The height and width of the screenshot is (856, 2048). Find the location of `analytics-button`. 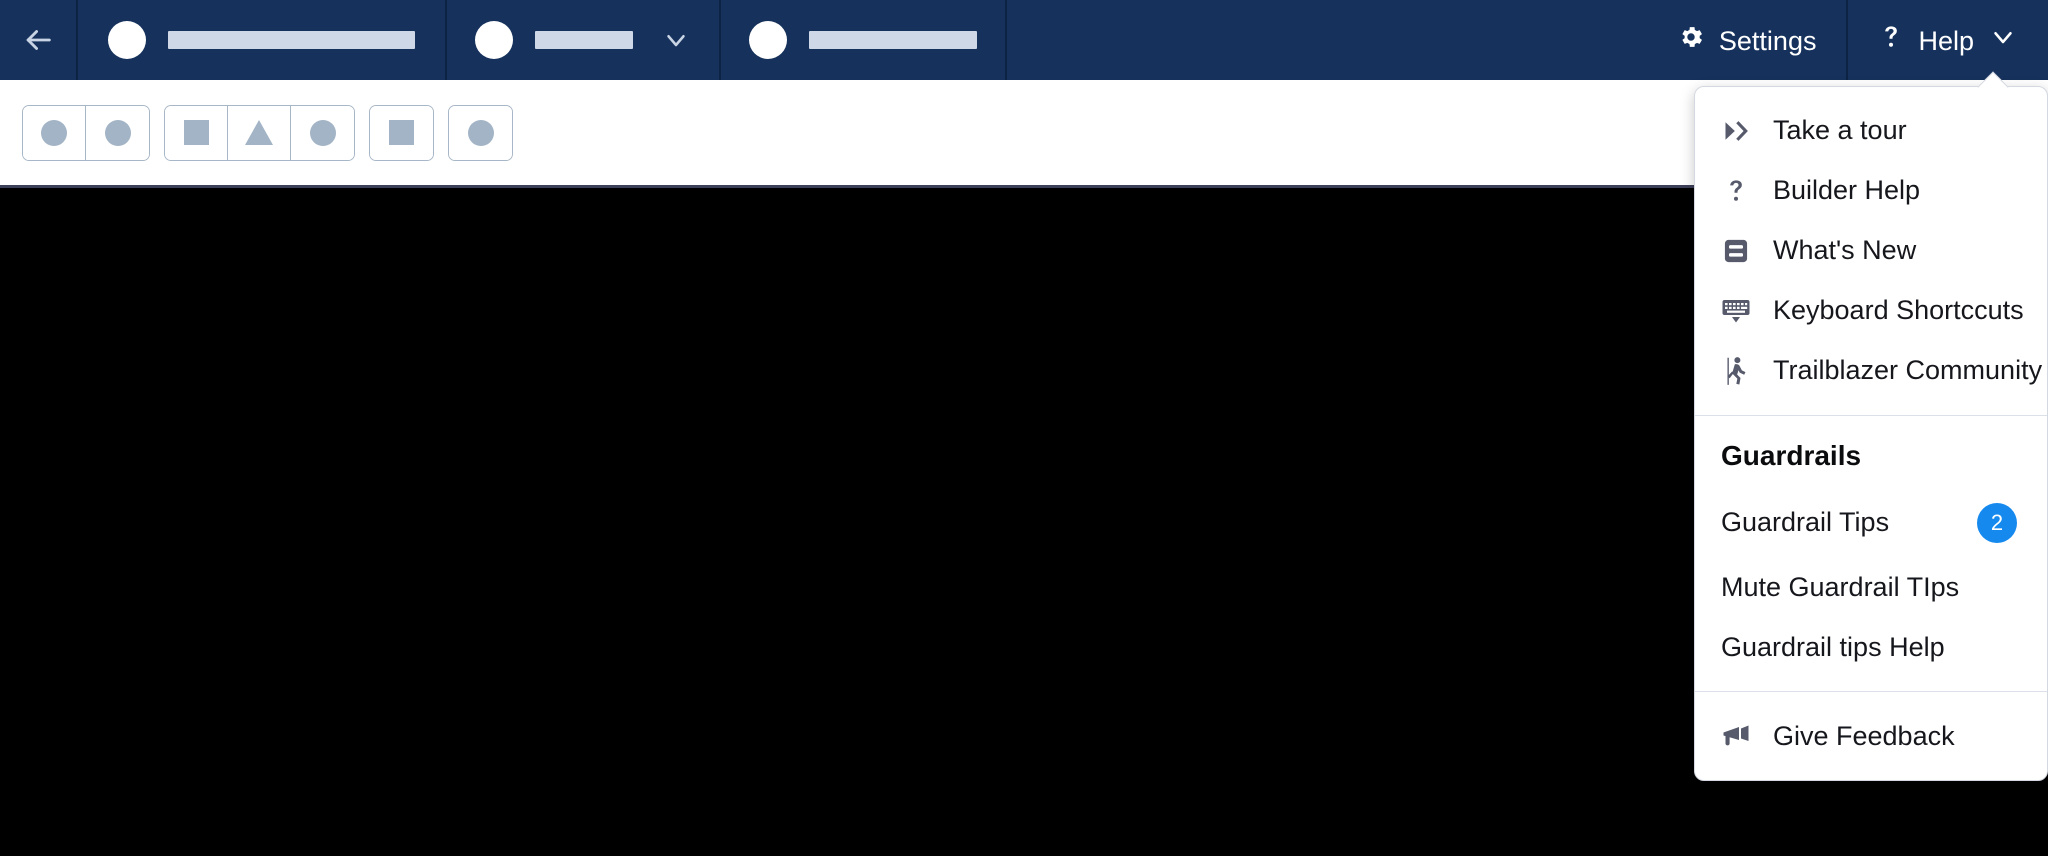

analytics-button is located at coordinates (480, 132).